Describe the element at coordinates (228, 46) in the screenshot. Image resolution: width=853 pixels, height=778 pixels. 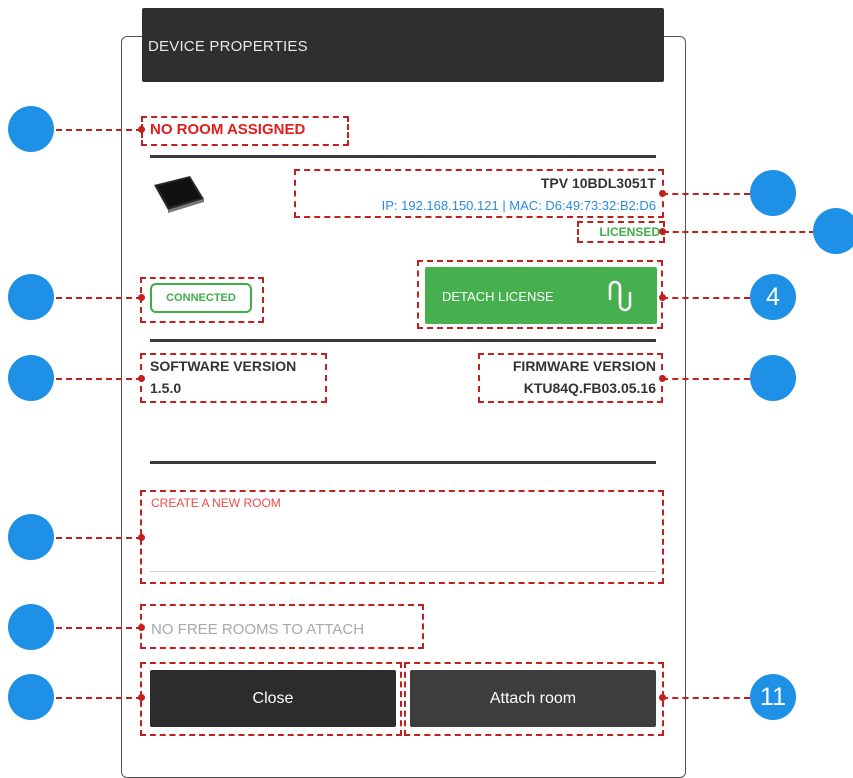
I see `dialog-title: DEVICE PROPERTIES` at that location.